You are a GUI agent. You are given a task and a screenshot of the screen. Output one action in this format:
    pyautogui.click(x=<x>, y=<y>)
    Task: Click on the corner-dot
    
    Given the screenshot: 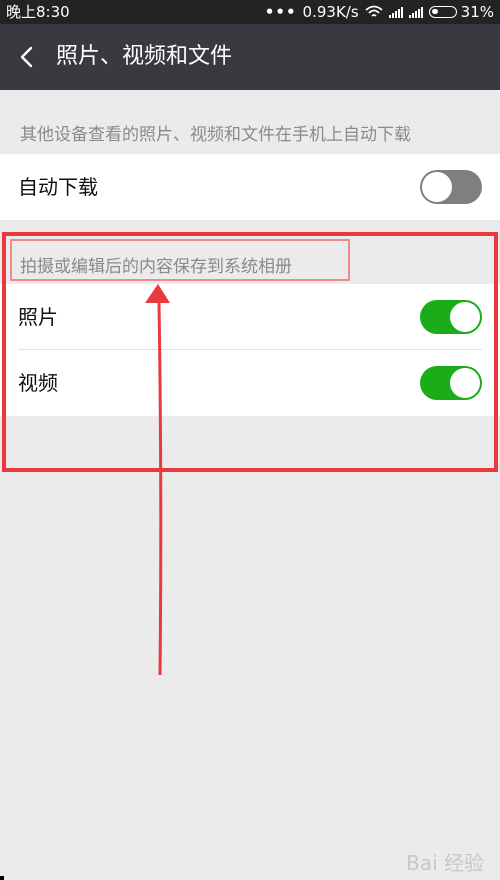 What is the action you would take?
    pyautogui.click(x=2, y=878)
    